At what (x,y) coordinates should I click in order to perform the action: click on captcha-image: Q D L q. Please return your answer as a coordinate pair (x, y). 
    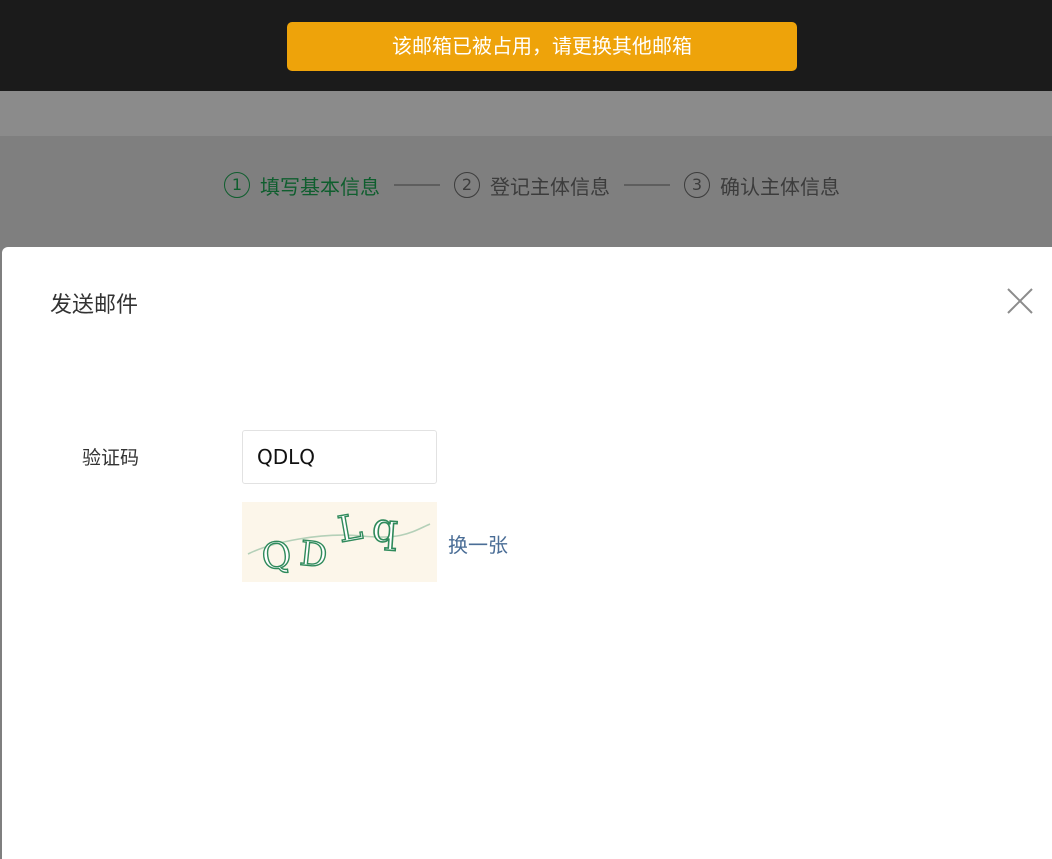
    Looking at the image, I should click on (339, 542).